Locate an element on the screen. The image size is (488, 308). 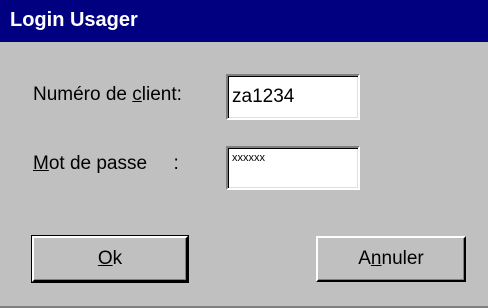
cancel-mnemonic: n is located at coordinates (376, 258).